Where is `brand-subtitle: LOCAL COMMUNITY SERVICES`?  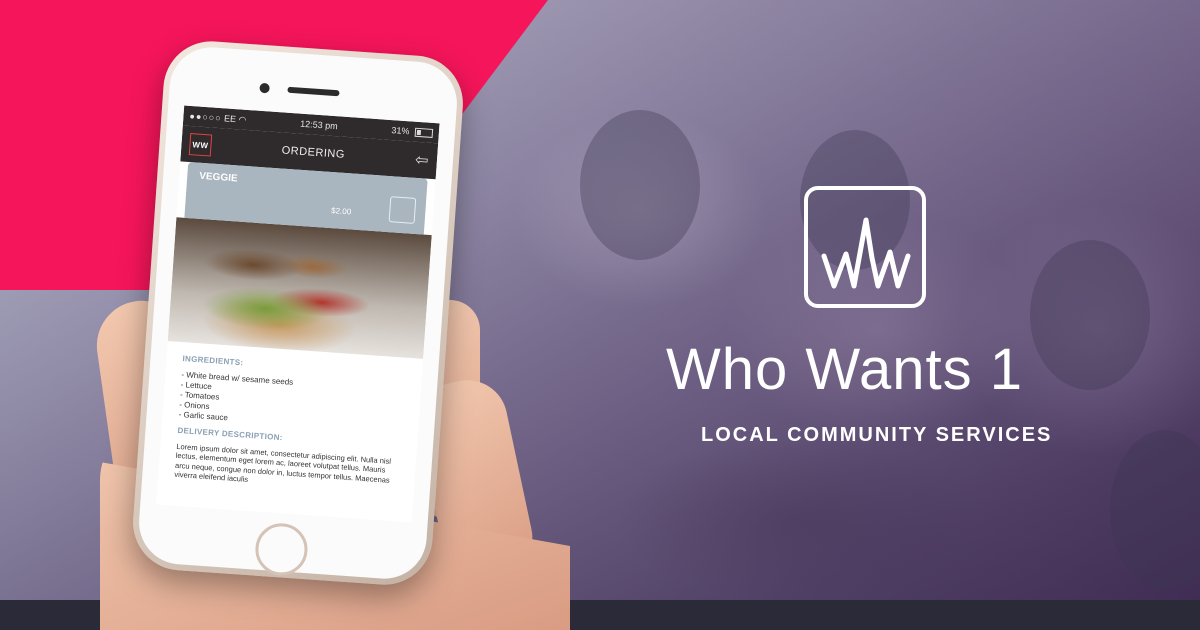
brand-subtitle: LOCAL COMMUNITY SERVICES is located at coordinates (877, 435).